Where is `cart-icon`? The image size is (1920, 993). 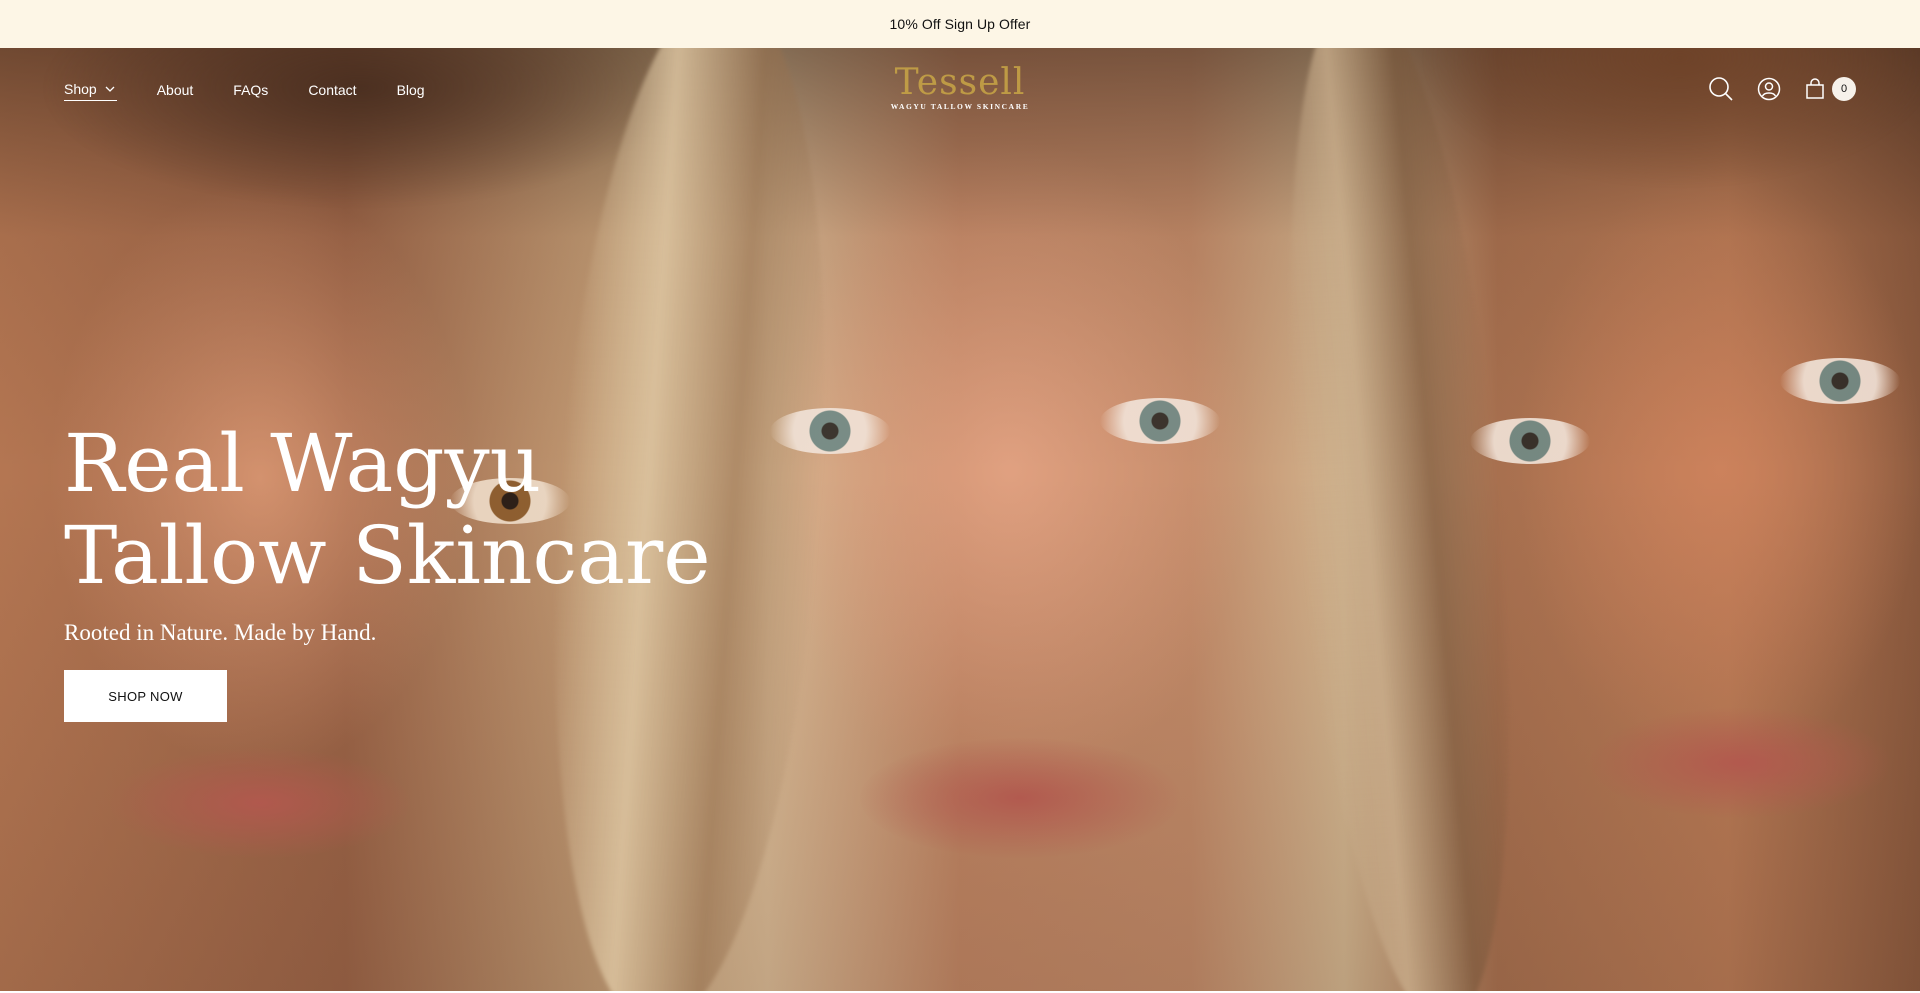
cart-icon is located at coordinates (1815, 88).